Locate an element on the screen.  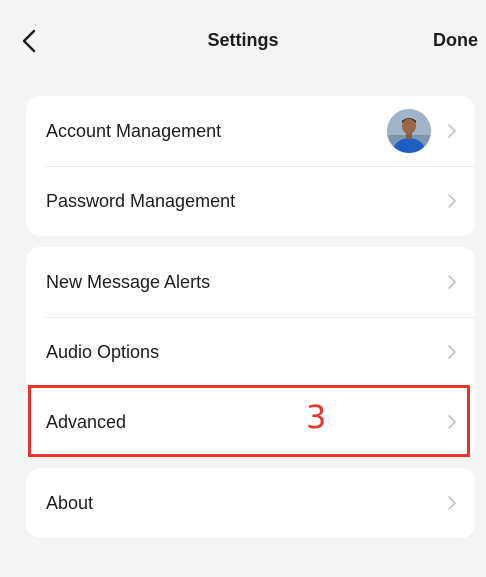
page-title: Settings is located at coordinates (243, 40).